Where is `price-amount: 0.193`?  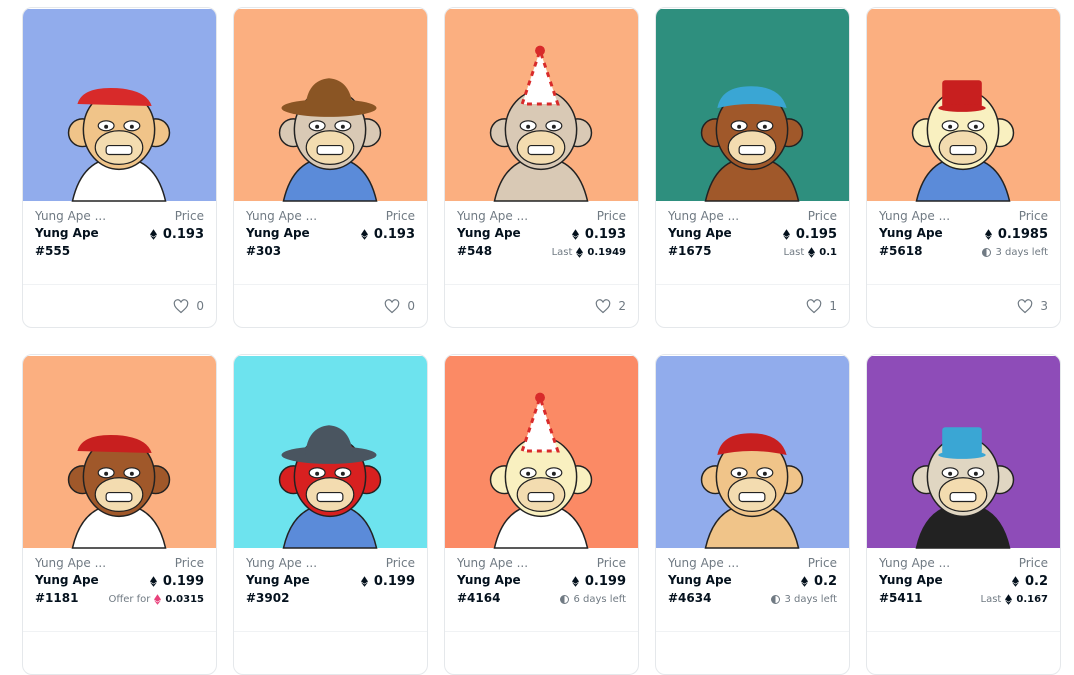
price-amount: 0.193 is located at coordinates (183, 234).